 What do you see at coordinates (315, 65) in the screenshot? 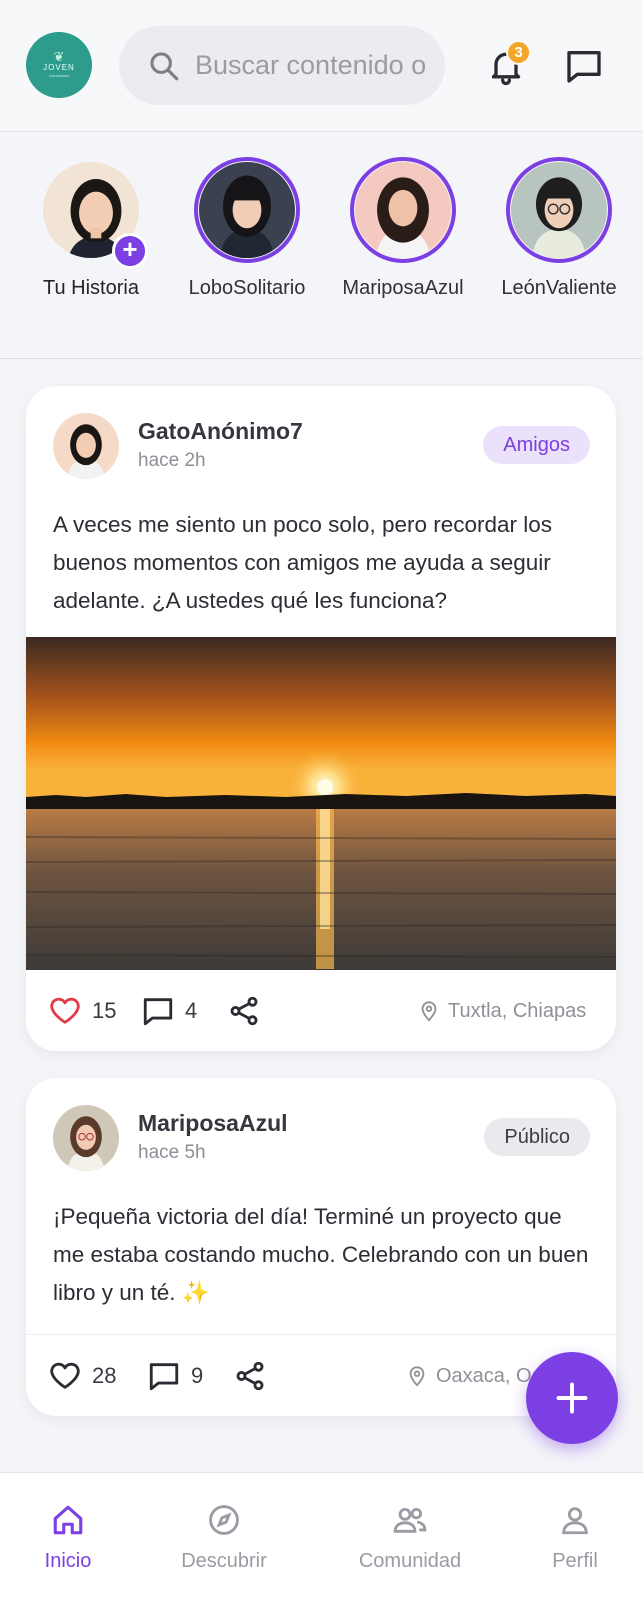
I see `search-input` at bounding box center [315, 65].